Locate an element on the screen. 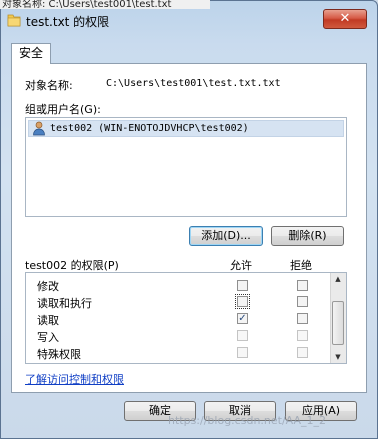 The height and width of the screenshot is (439, 378). scroll-down-icon: ▼ is located at coordinates (338, 357).